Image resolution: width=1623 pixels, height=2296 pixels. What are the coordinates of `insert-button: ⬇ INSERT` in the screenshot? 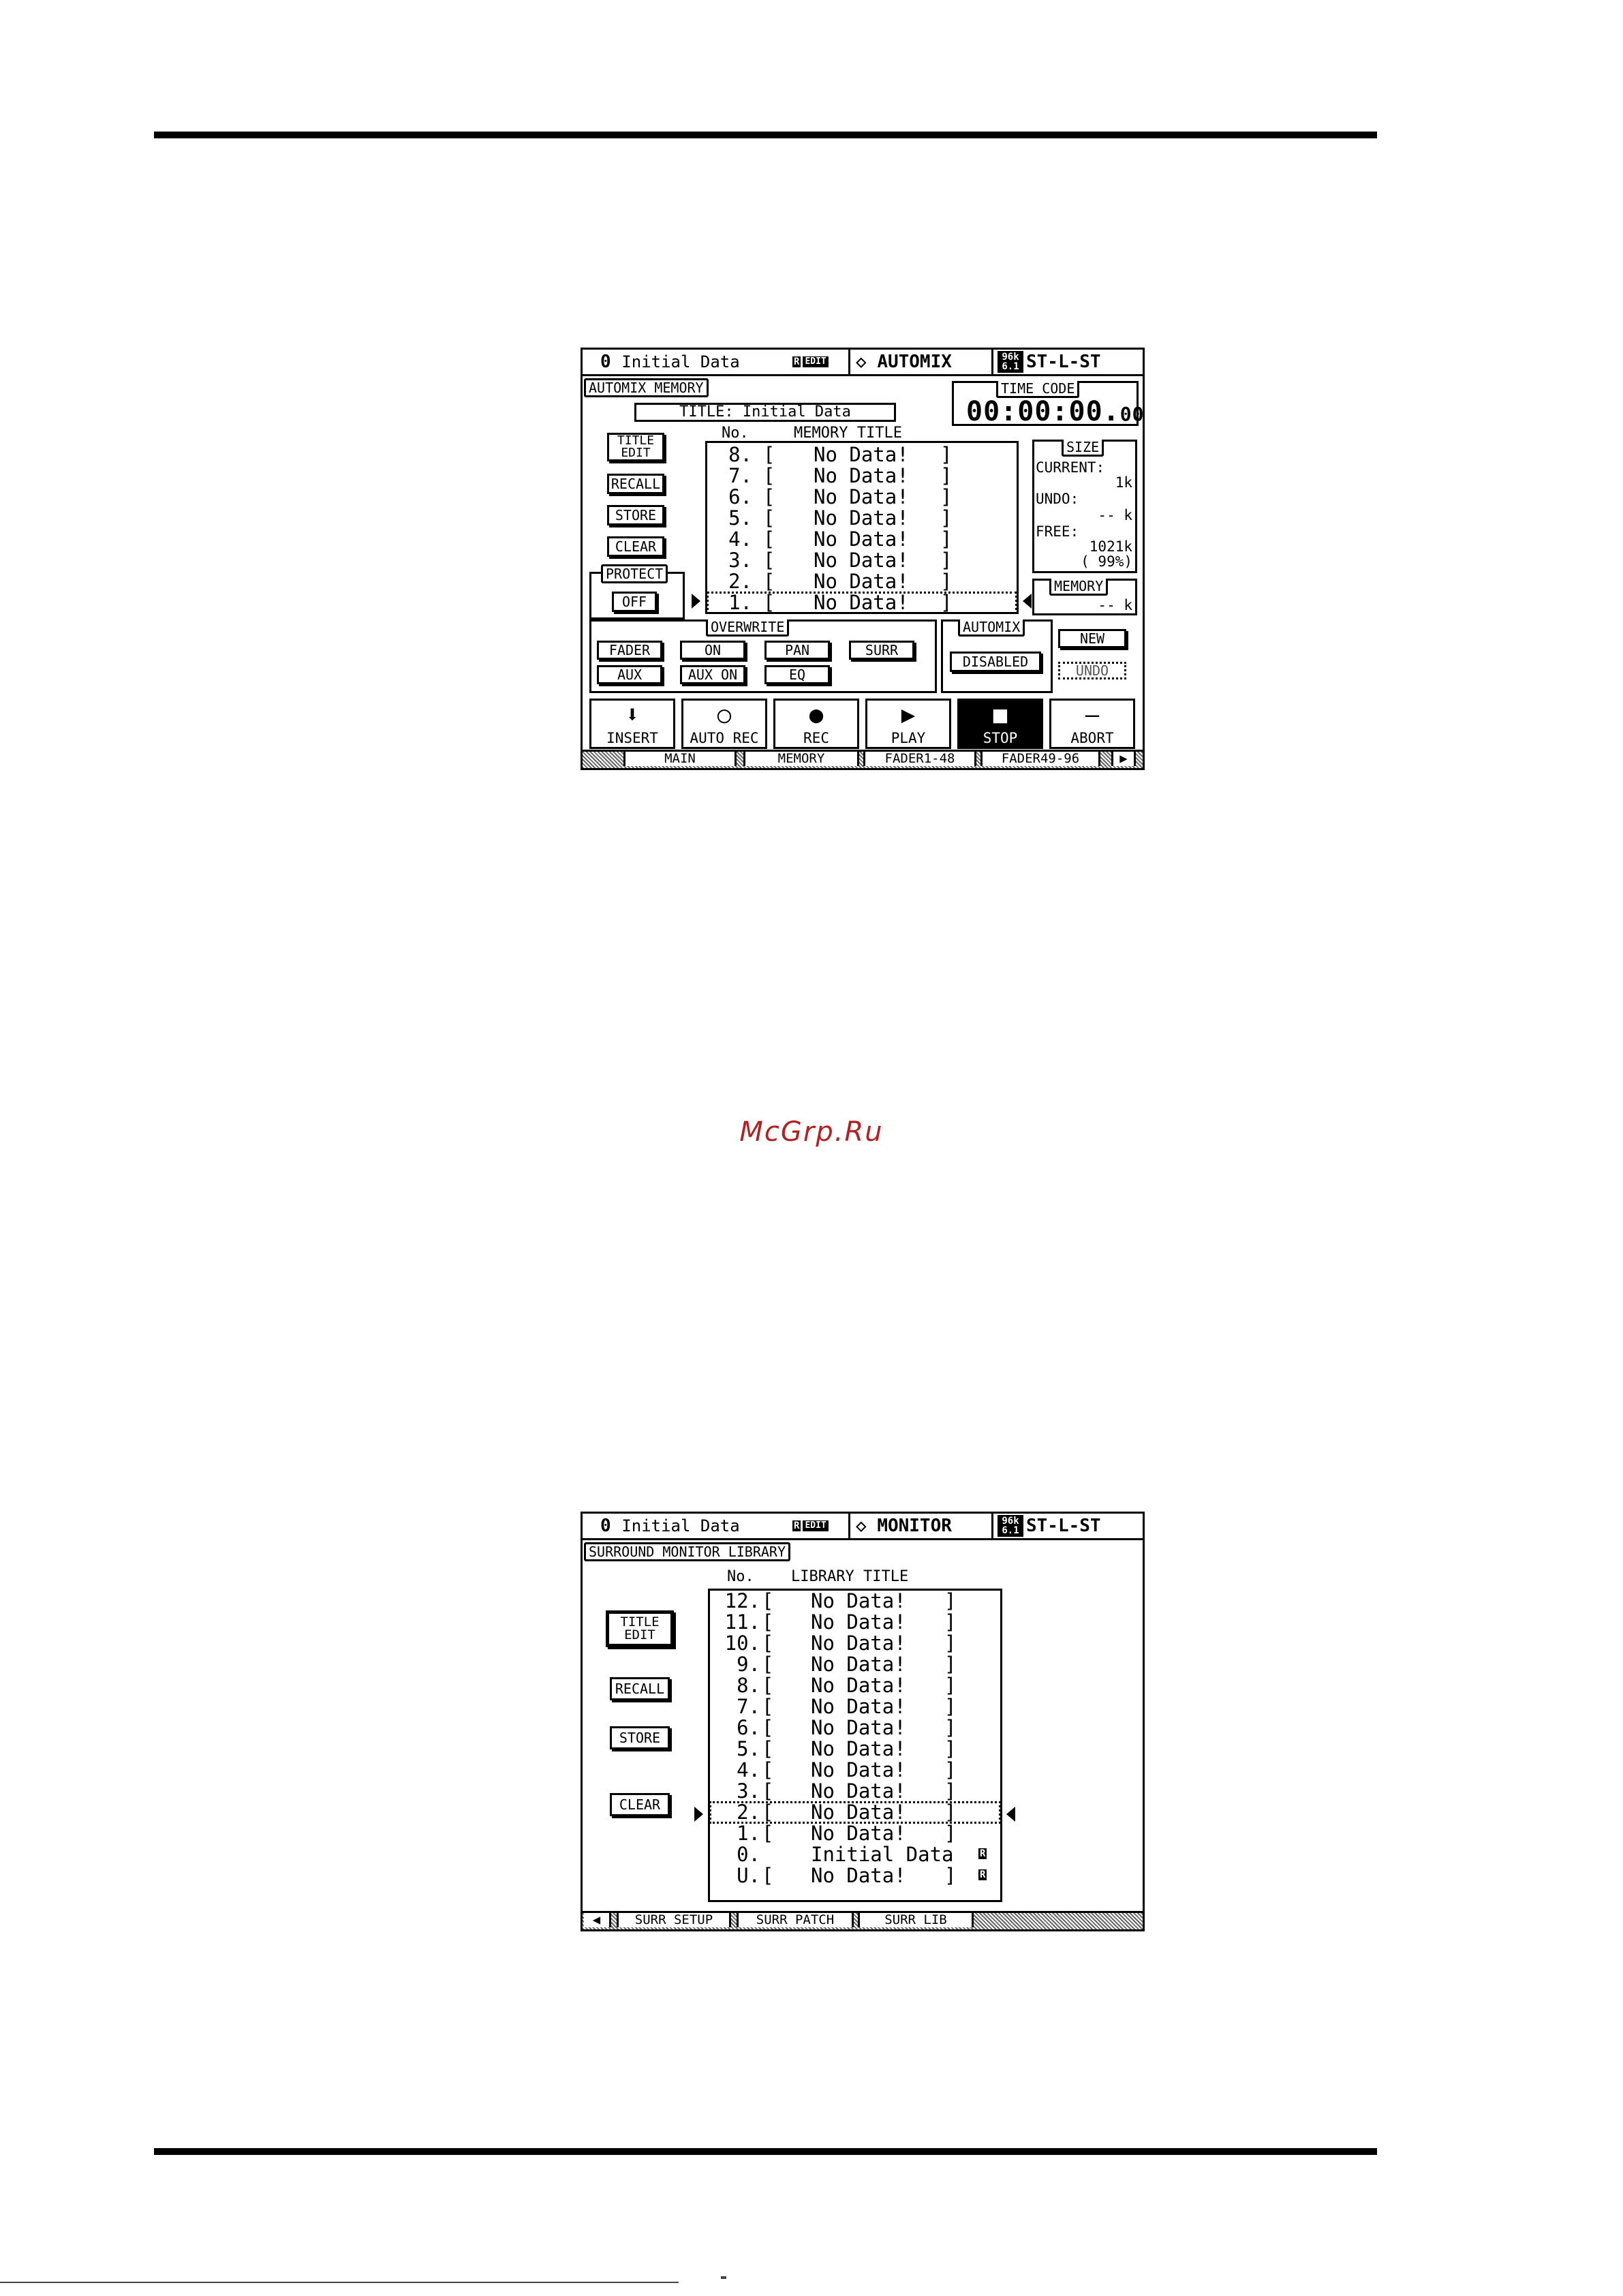 It's located at (632, 724).